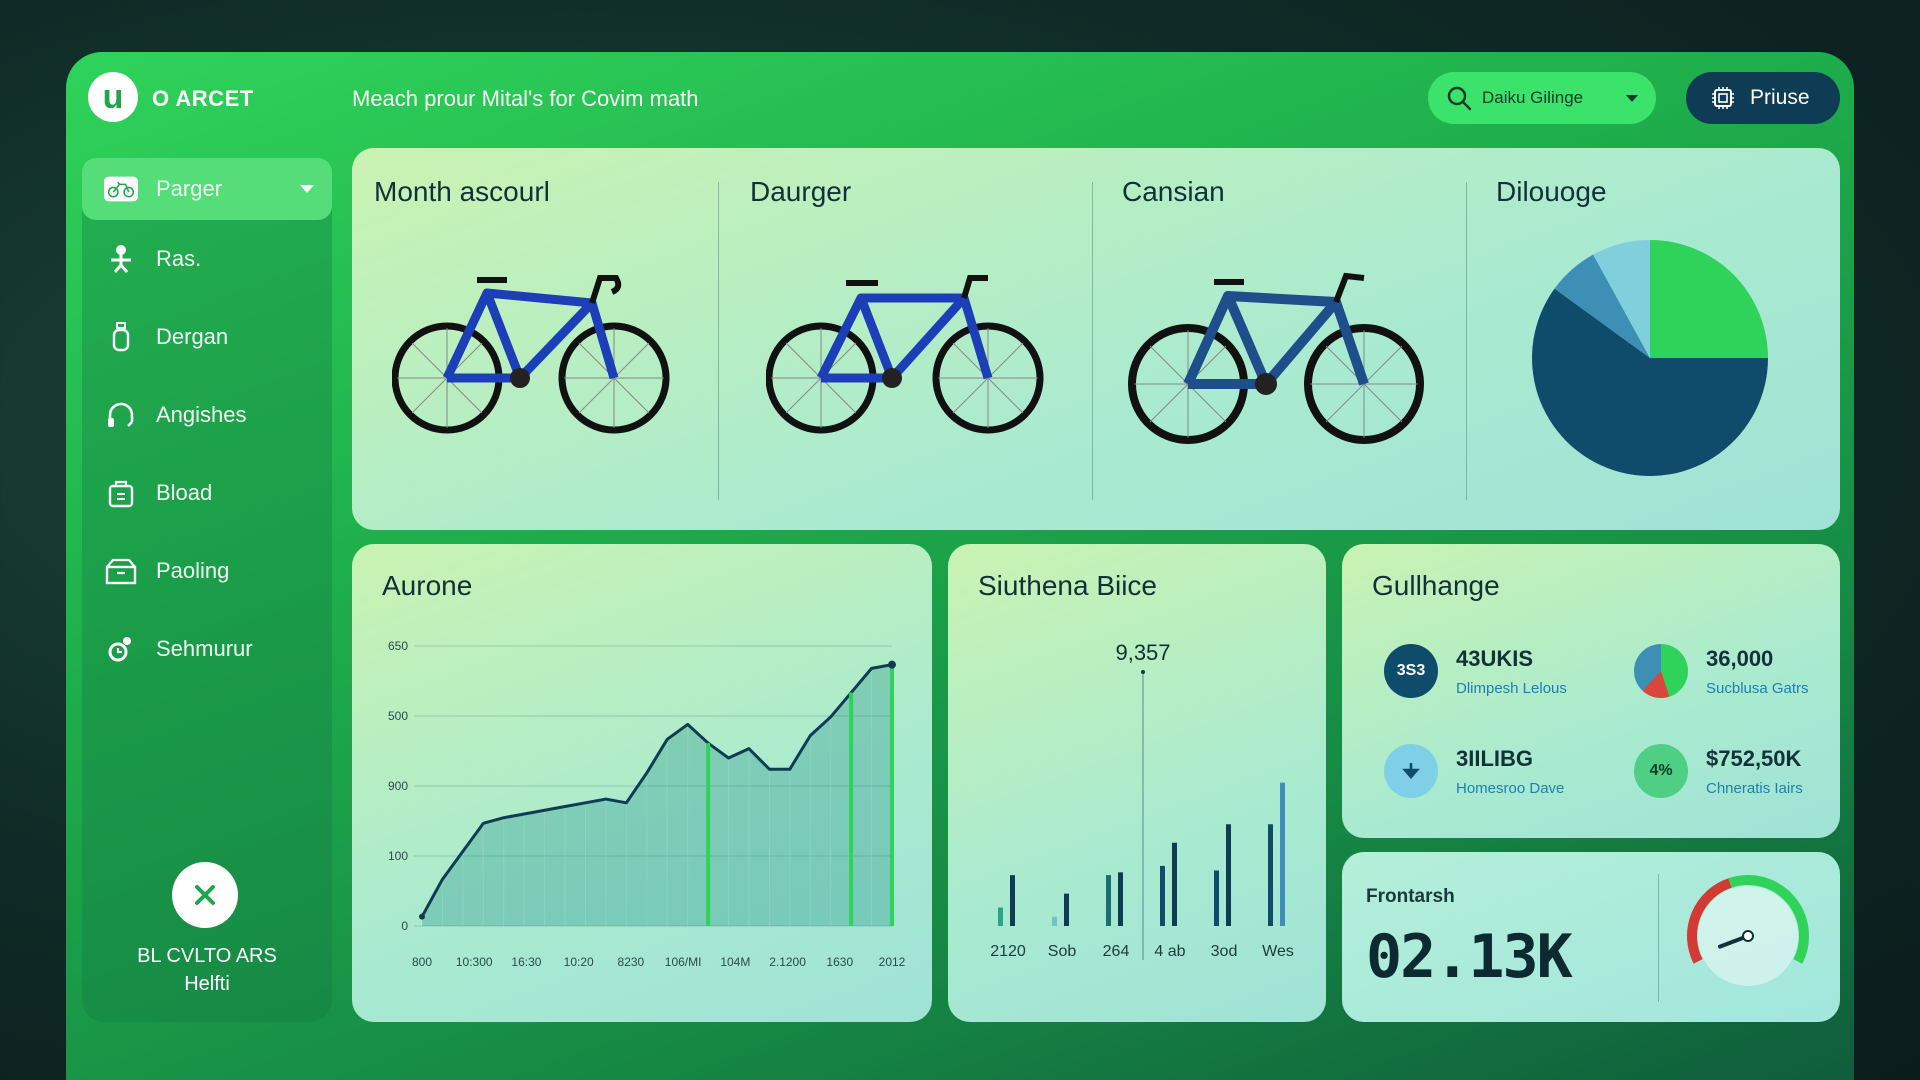 This screenshot has height=1080, width=1920. I want to click on x-tick-label: 2.1200, so click(787, 962).